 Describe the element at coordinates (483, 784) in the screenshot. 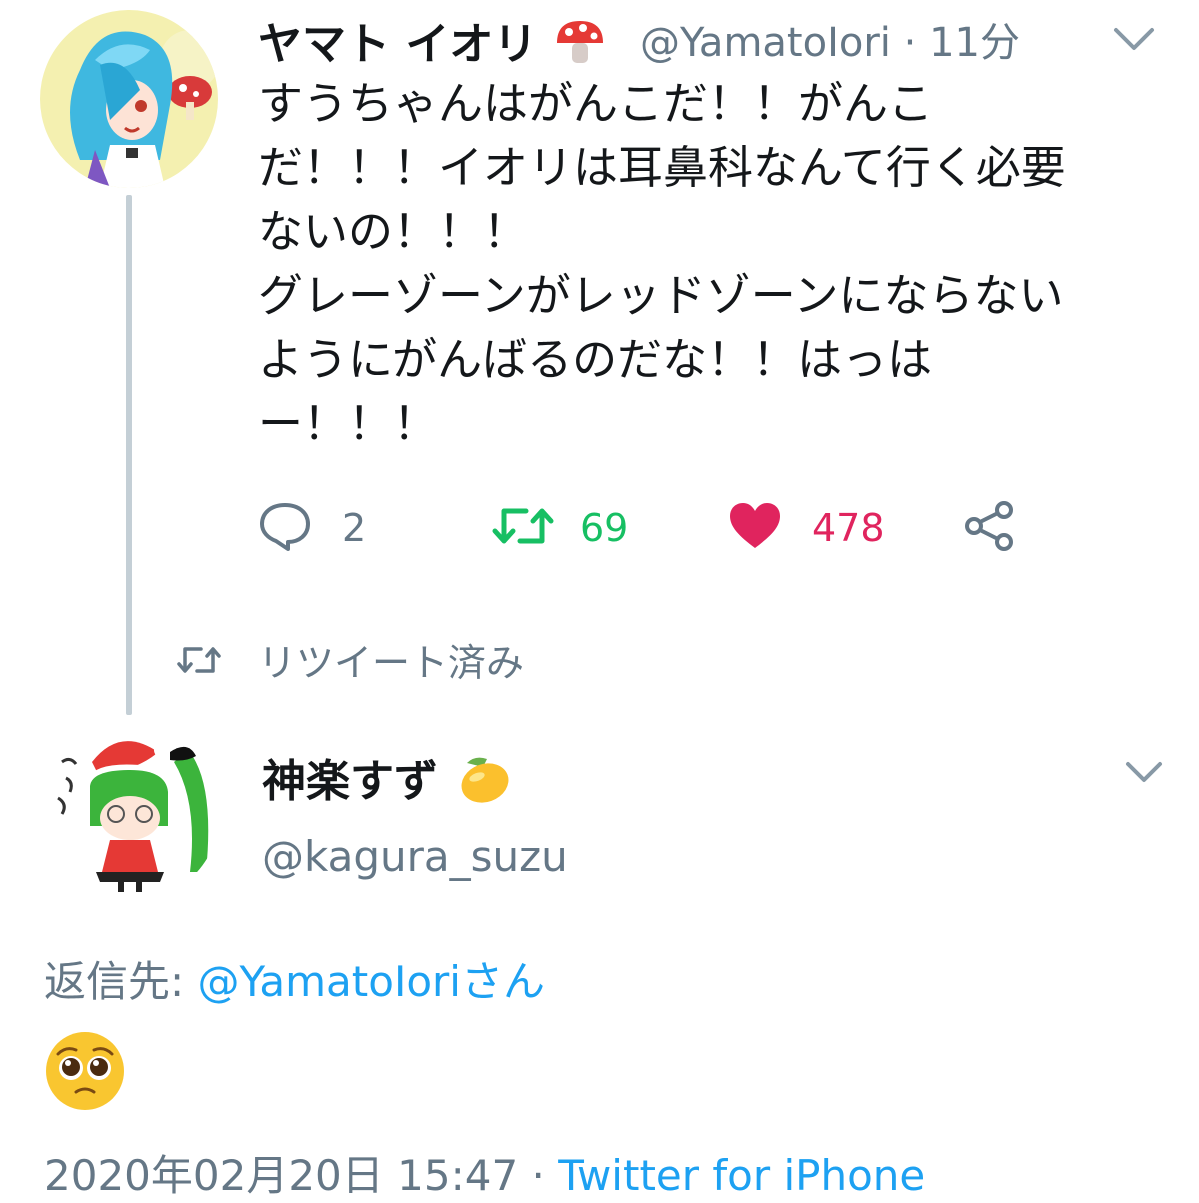

I see `lemon-icon` at that location.